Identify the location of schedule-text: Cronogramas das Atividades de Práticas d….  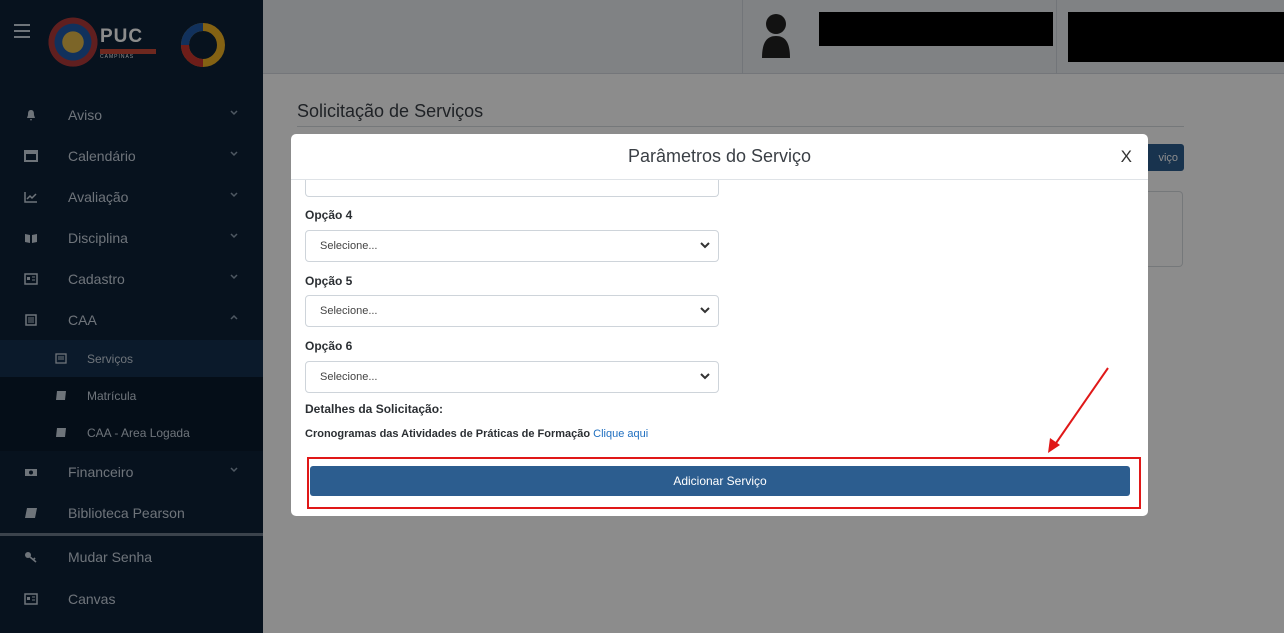
(448, 434).